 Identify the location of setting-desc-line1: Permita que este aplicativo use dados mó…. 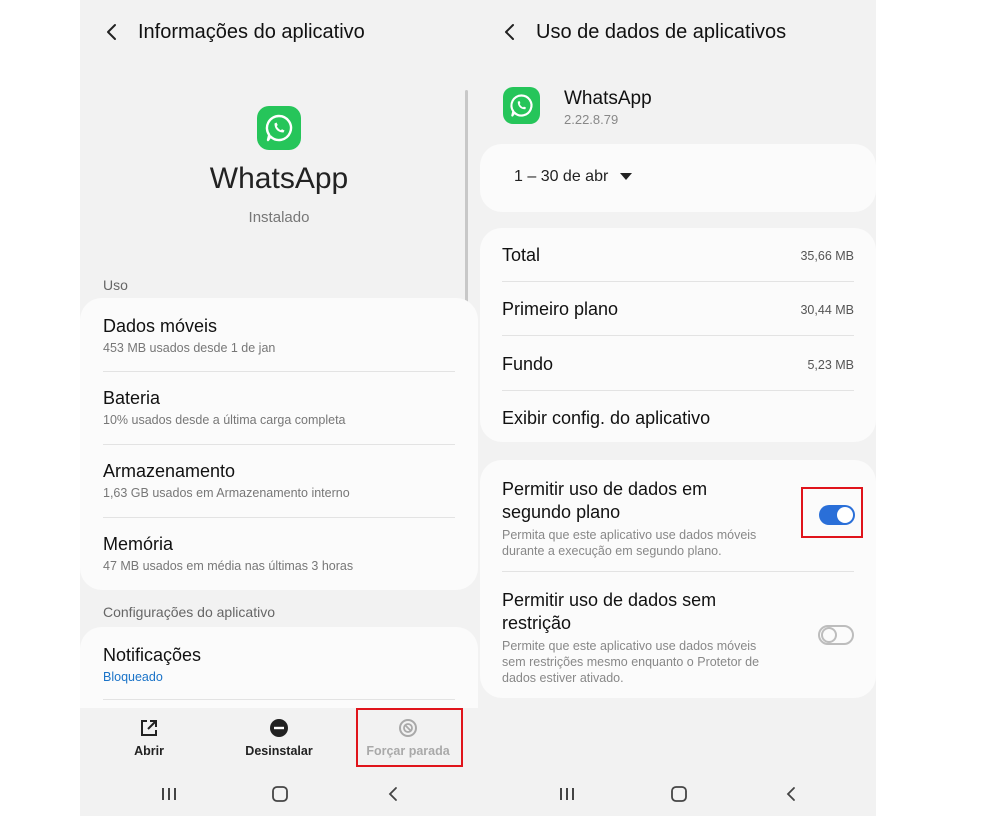
(629, 535).